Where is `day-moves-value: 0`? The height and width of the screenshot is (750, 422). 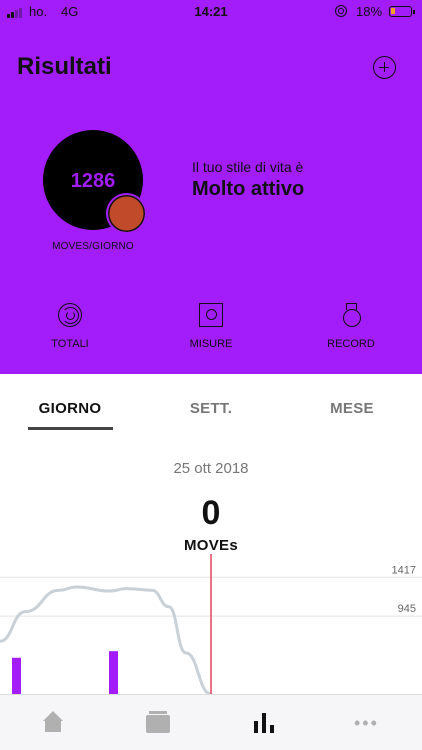 day-moves-value: 0 is located at coordinates (211, 513).